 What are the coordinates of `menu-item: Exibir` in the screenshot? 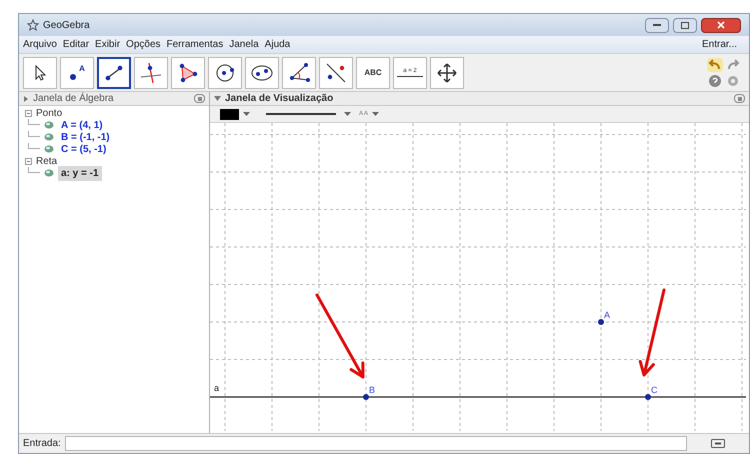 It's located at (107, 44).